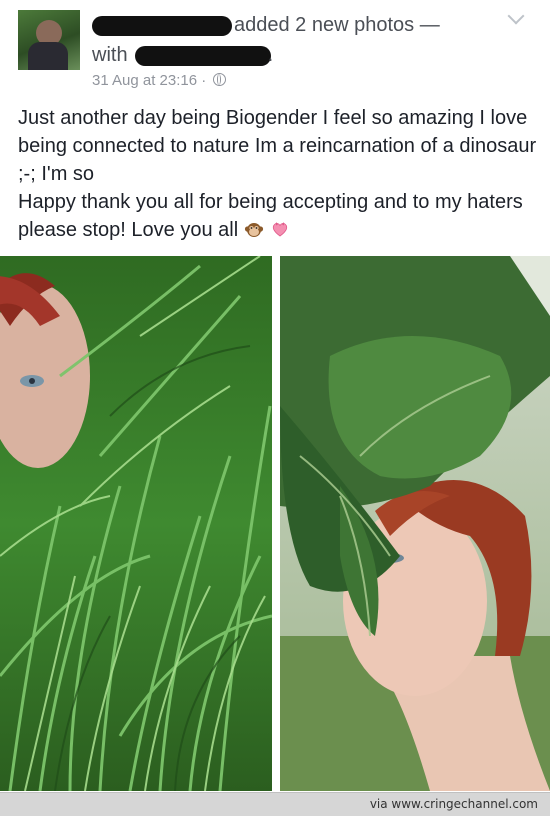  Describe the element at coordinates (275, 804) in the screenshot. I see `footer-bar: via www.cringechannel.com` at that location.